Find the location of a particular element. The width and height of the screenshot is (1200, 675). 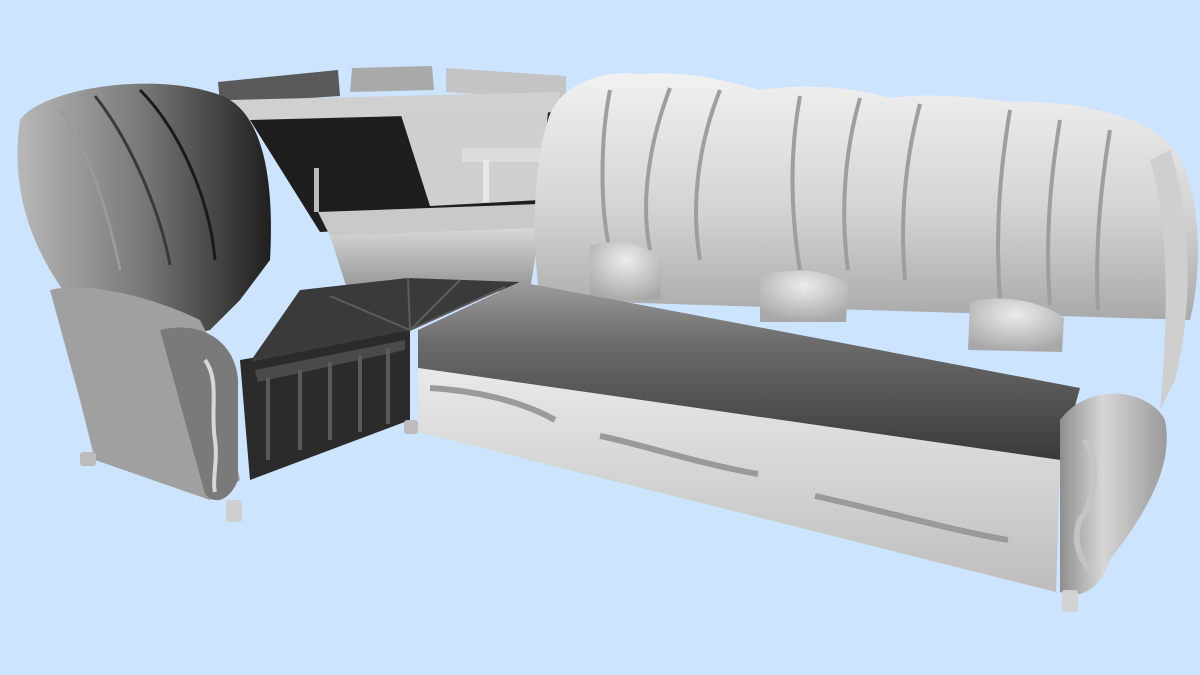

corner-shelf-unit is located at coordinates (392, 182).